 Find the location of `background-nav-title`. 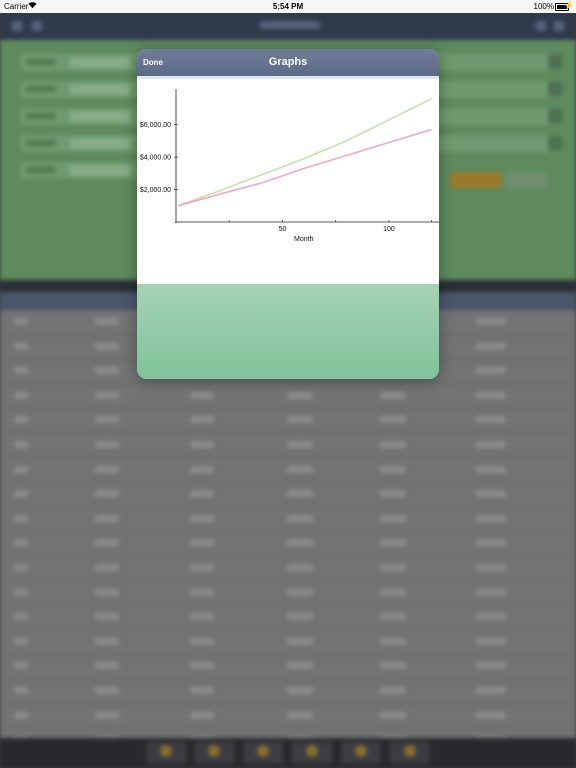

background-nav-title is located at coordinates (290, 25).